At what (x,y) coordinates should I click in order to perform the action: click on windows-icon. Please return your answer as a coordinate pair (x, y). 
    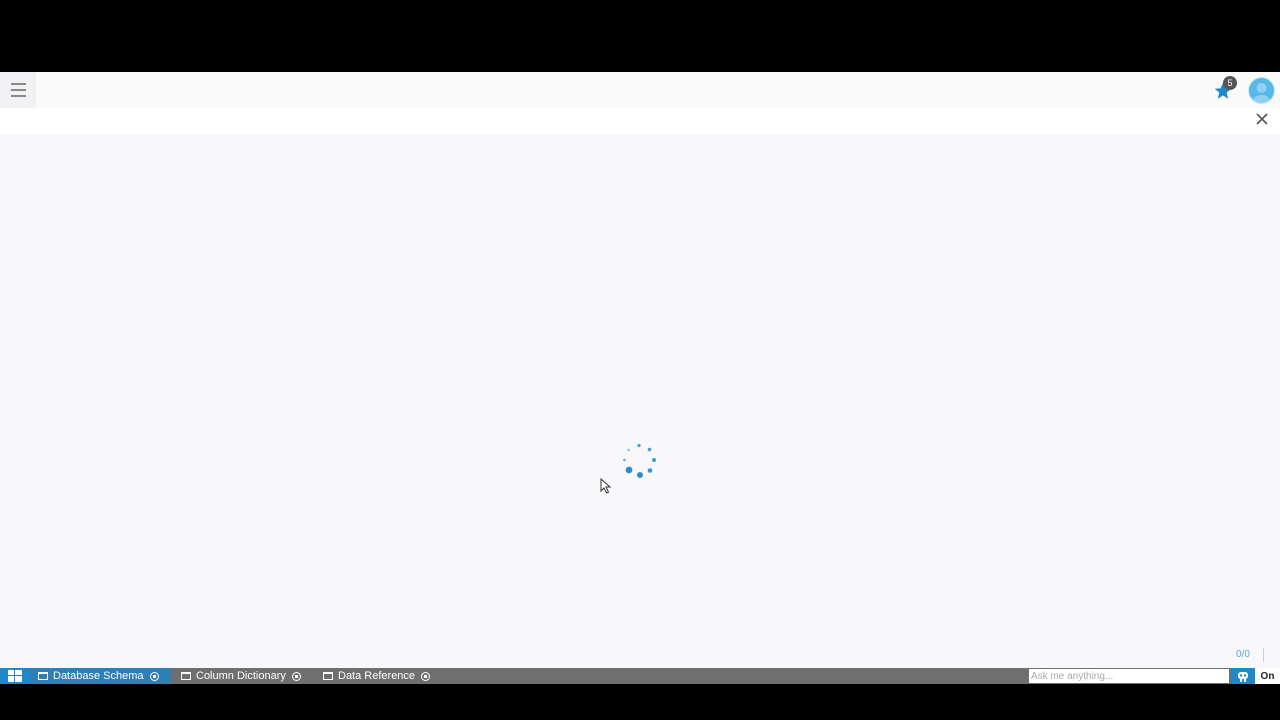
    Looking at the image, I should click on (15, 676).